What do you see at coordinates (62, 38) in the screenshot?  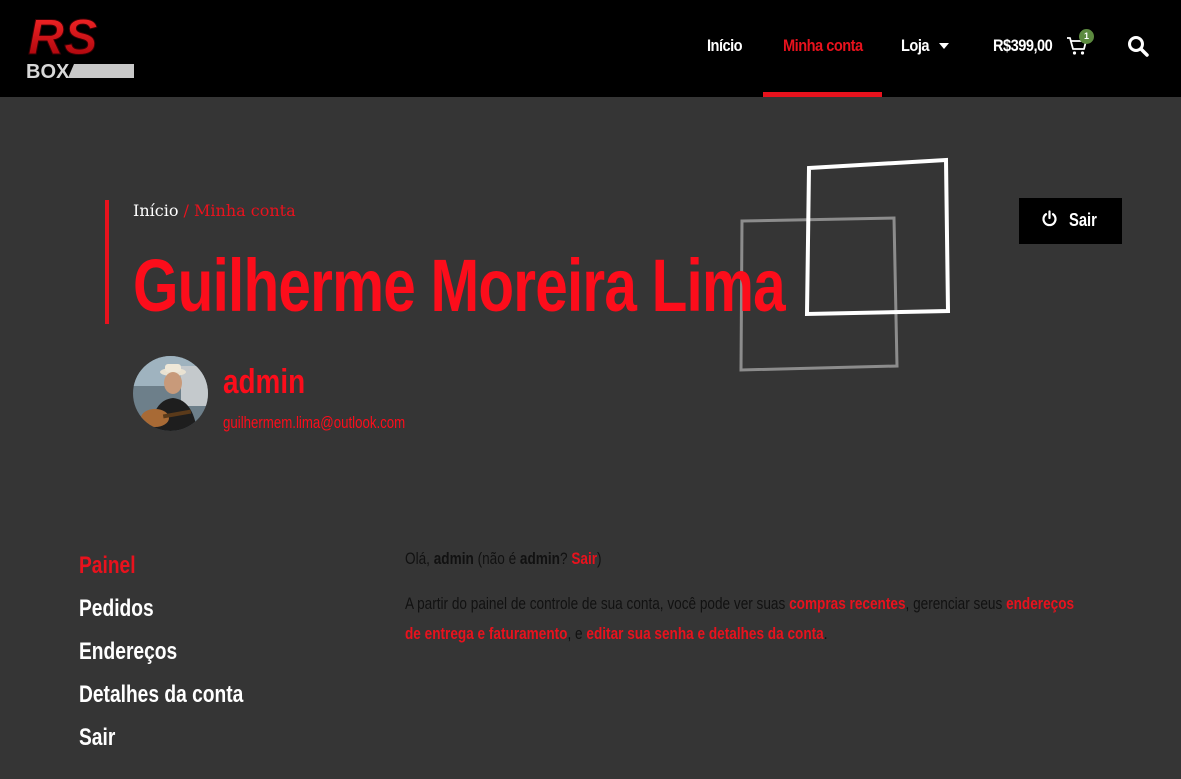 I see `logo-rs-text: RS` at bounding box center [62, 38].